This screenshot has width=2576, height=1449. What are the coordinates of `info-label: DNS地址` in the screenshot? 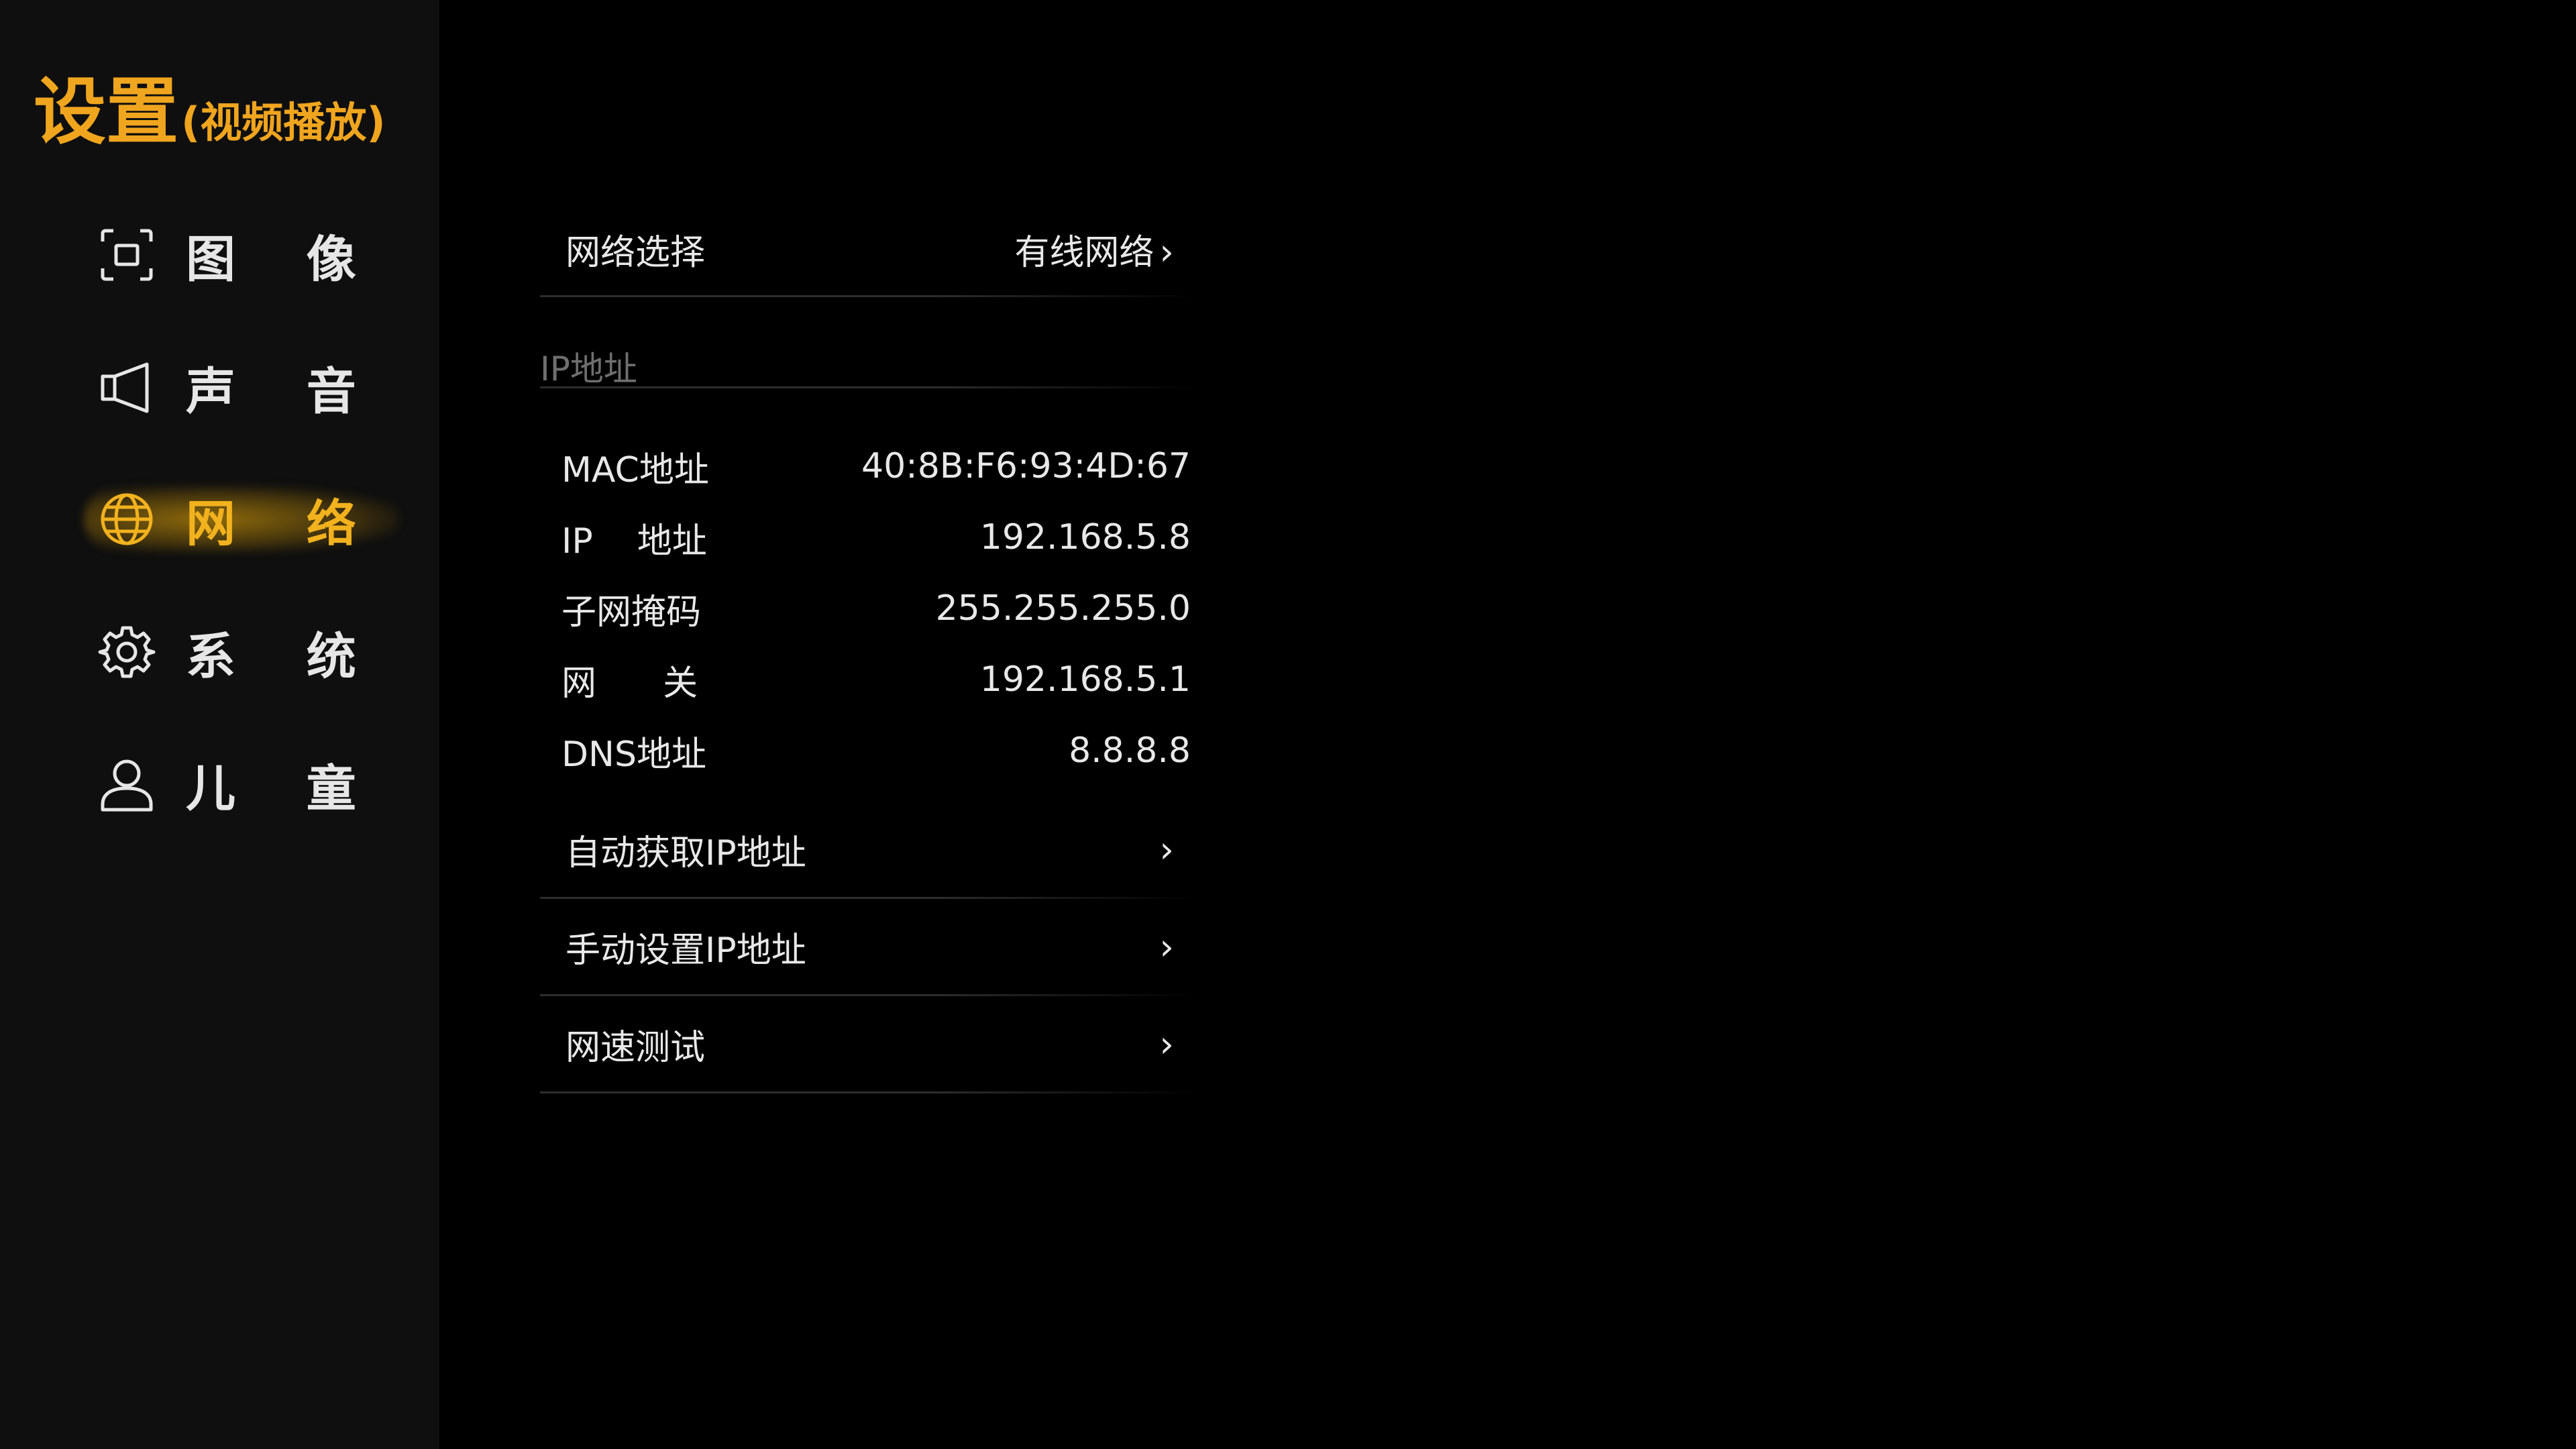 It's located at (633, 754).